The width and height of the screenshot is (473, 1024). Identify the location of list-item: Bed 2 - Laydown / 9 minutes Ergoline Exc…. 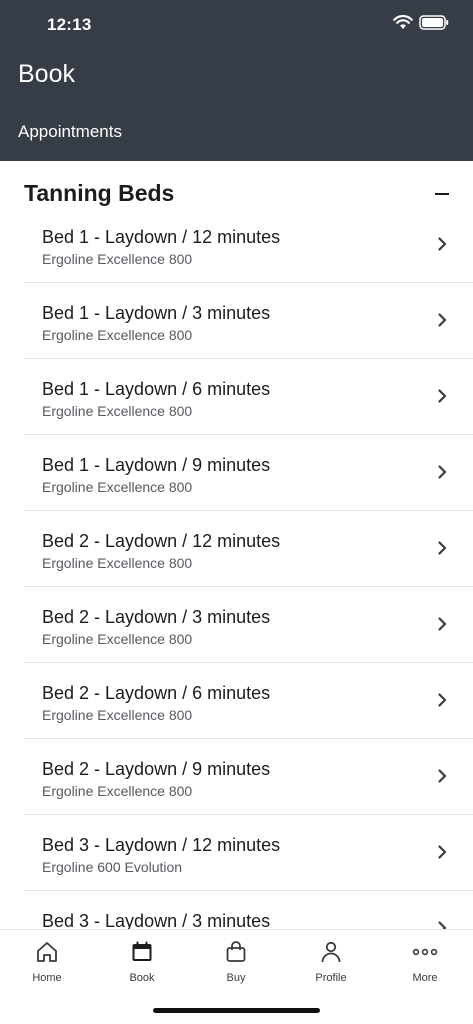
(248, 777).